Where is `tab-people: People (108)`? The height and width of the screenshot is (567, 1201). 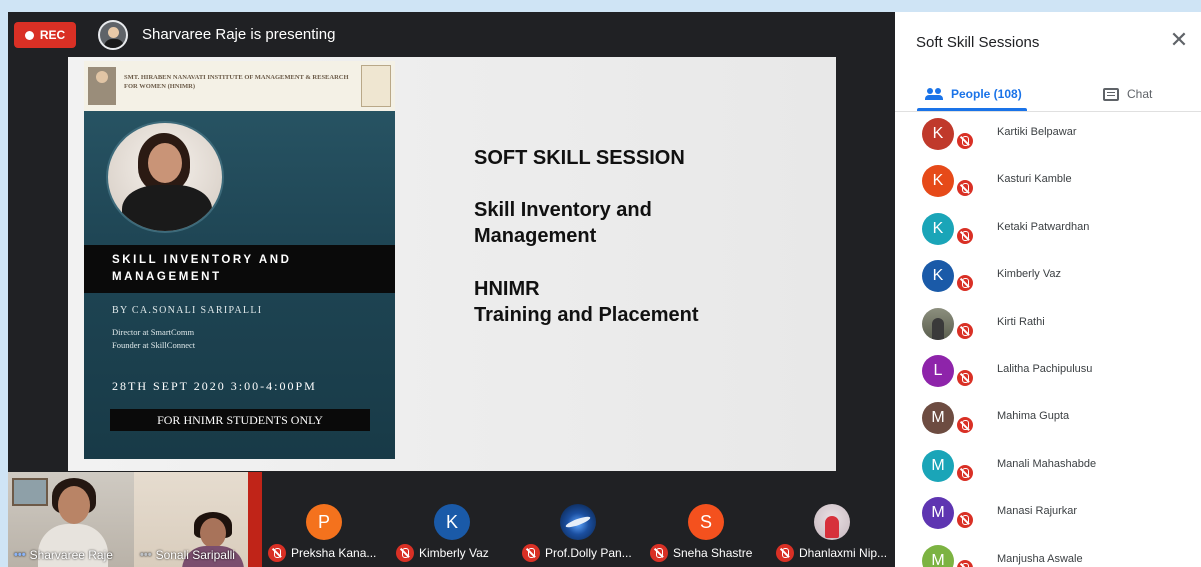
tab-people: People (108) is located at coordinates (973, 94).